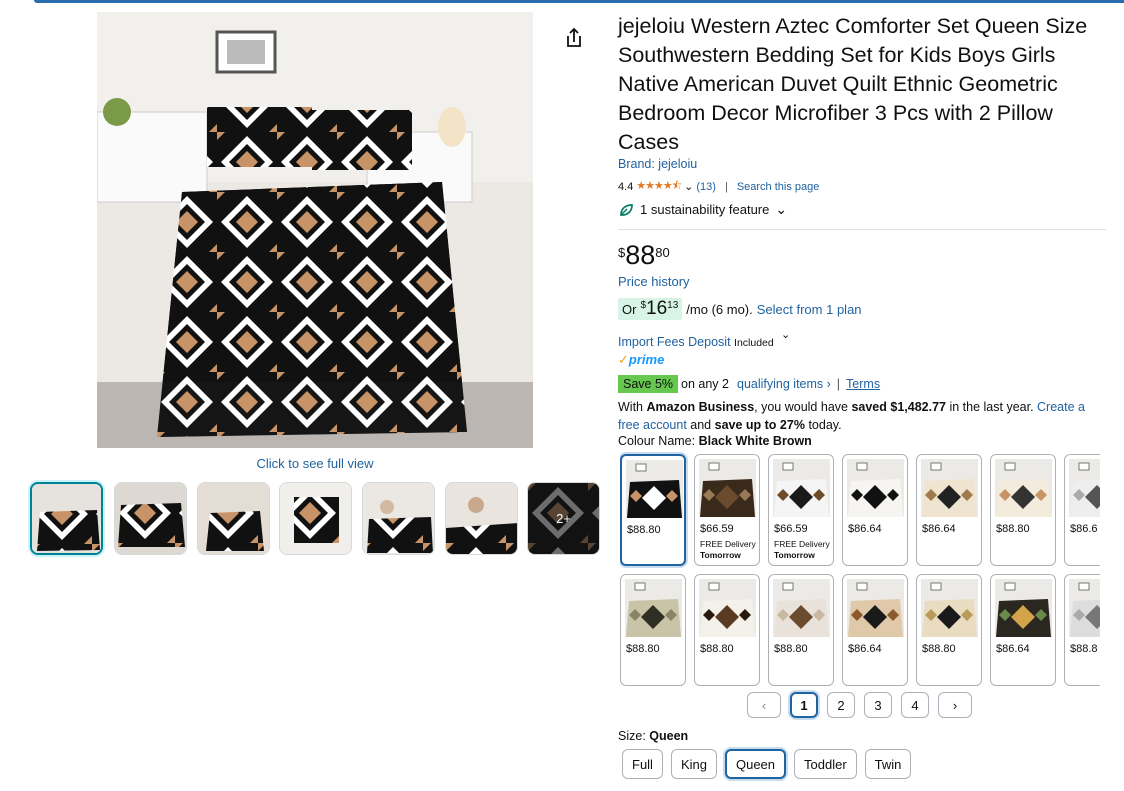  I want to click on brand-link: Brand: jejeloiu, so click(657, 164).